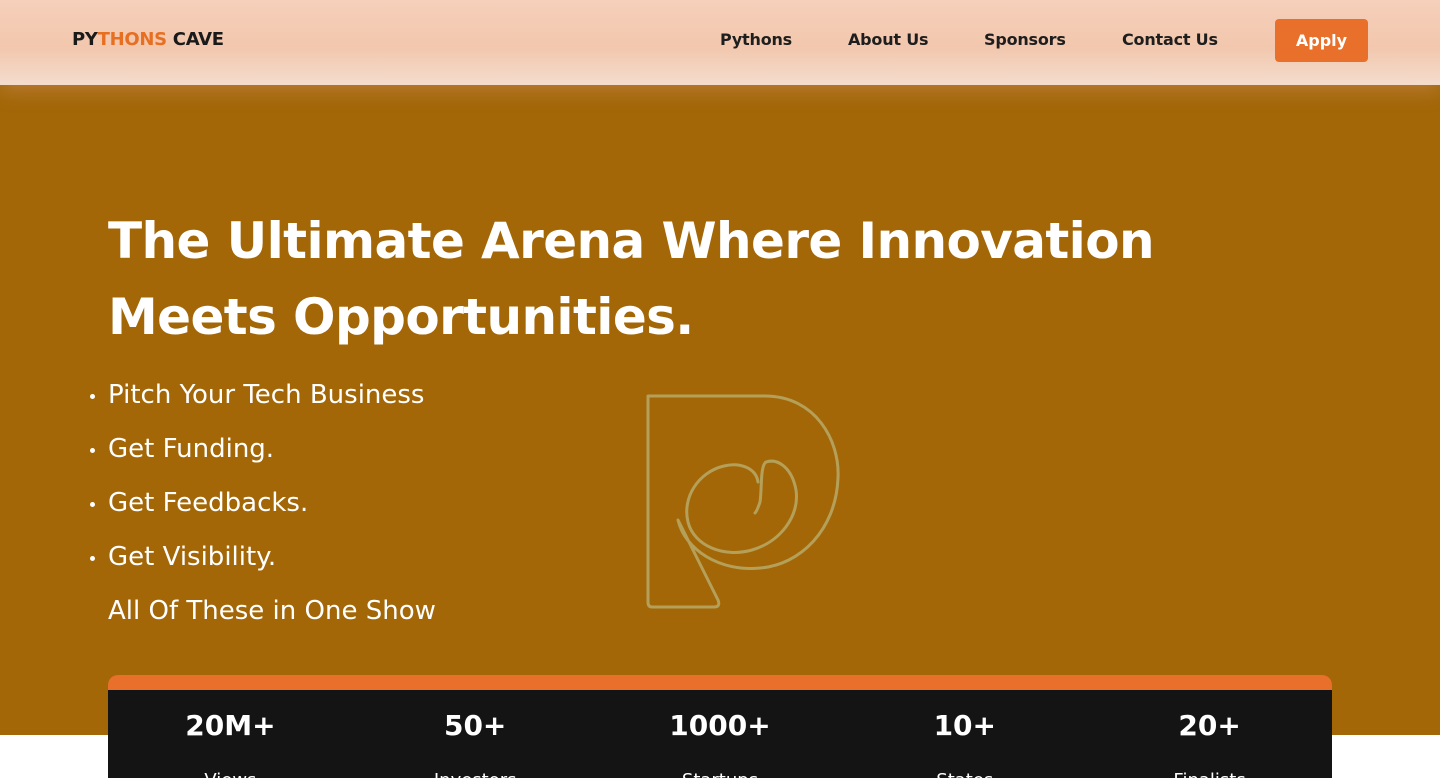 This screenshot has width=1440, height=778. What do you see at coordinates (475, 725) in the screenshot?
I see `stat-value: 50+` at bounding box center [475, 725].